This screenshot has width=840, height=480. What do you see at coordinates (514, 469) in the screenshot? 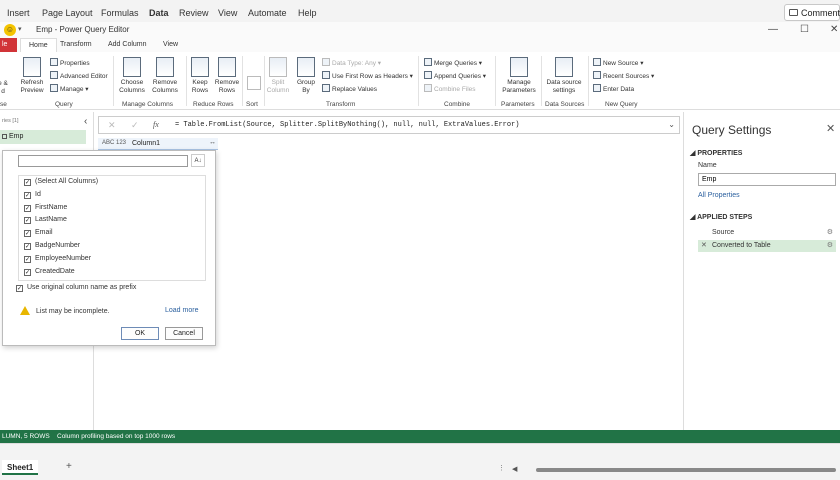
I see `scroll-left-icon: ◀` at bounding box center [514, 469].